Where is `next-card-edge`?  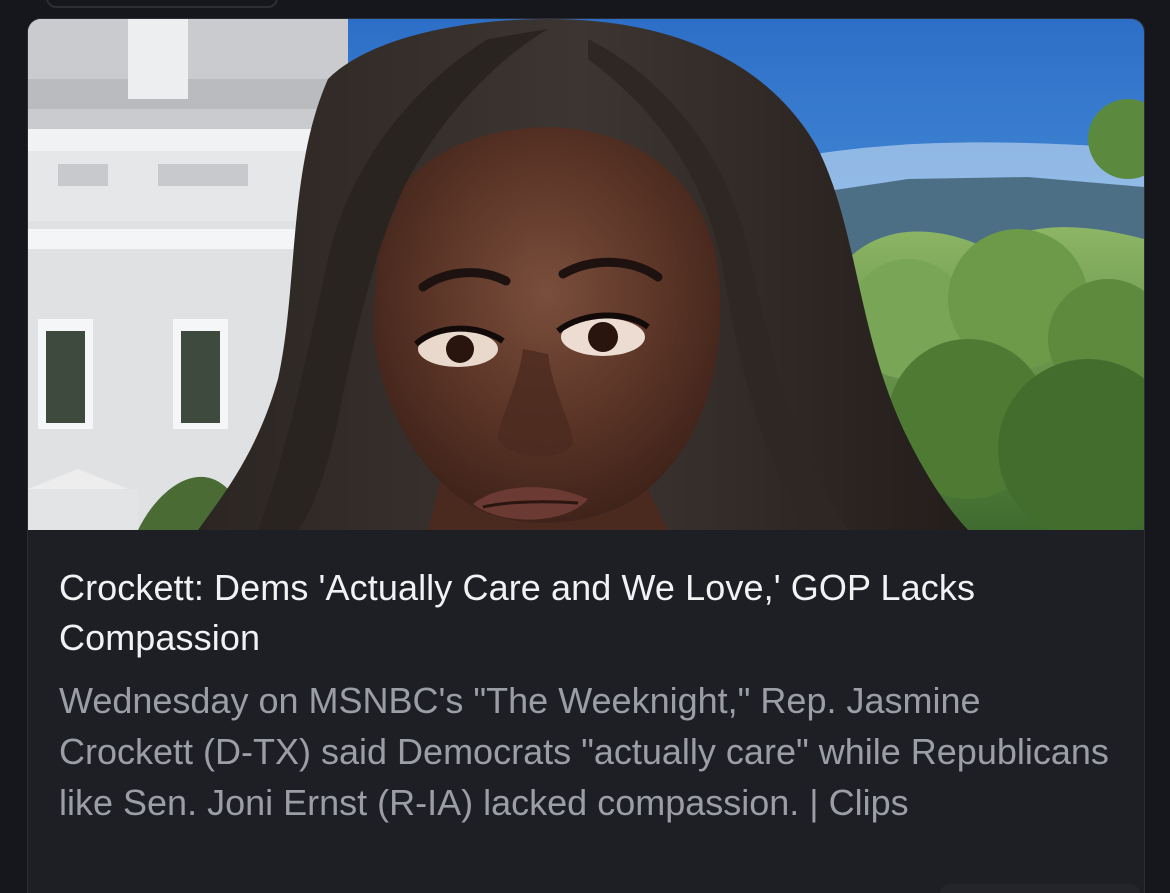
next-card-edge is located at coordinates (1040, 888).